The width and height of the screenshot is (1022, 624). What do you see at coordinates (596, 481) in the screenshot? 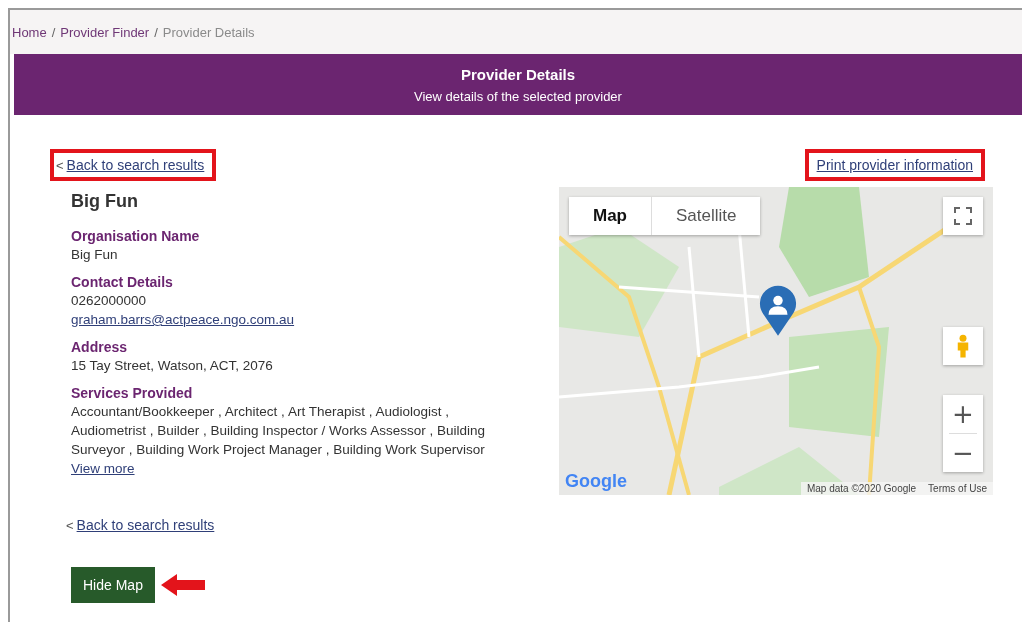
I see `map-logo: Google` at bounding box center [596, 481].